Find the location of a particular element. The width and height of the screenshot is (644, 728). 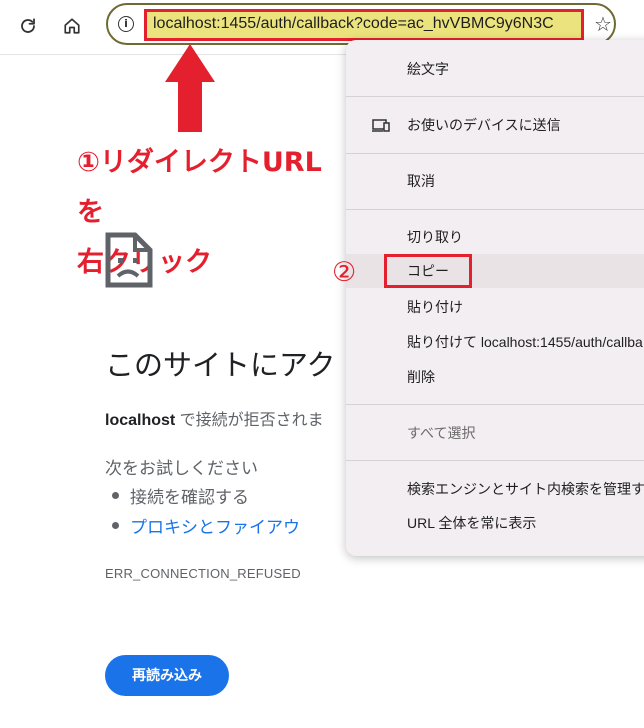

menu-item-label: URL 全体を常に表示 is located at coordinates (472, 523).